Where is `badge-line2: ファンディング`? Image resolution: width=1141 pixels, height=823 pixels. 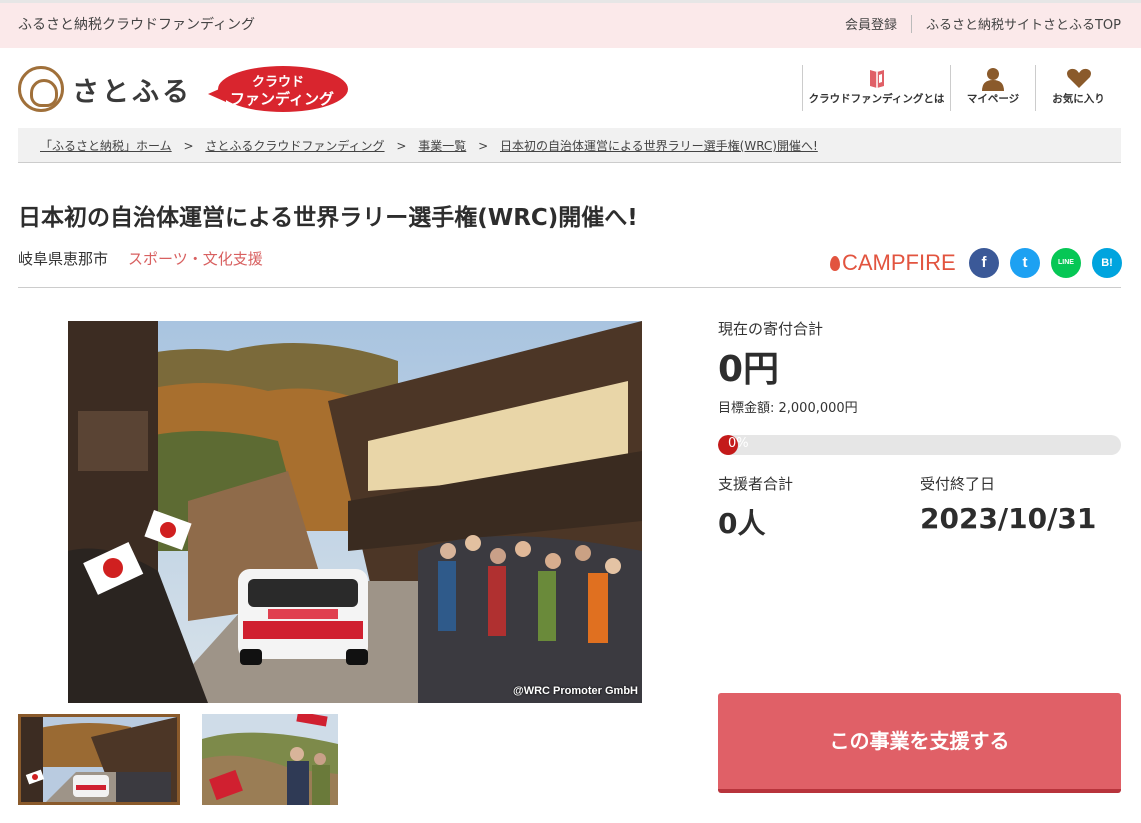
badge-line2: ファンディング is located at coordinates (282, 99).